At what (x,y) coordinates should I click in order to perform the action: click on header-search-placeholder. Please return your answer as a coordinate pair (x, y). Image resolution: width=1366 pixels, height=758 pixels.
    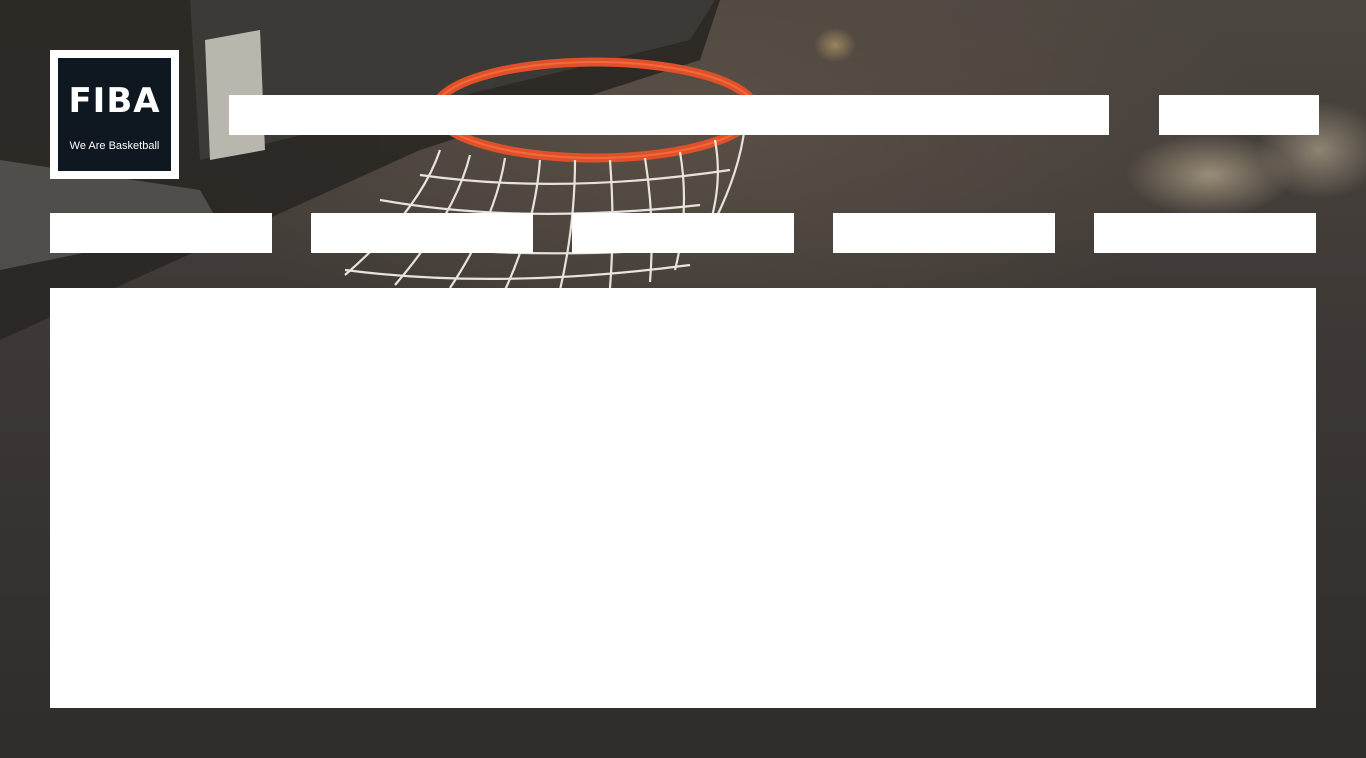
    Looking at the image, I should click on (669, 115).